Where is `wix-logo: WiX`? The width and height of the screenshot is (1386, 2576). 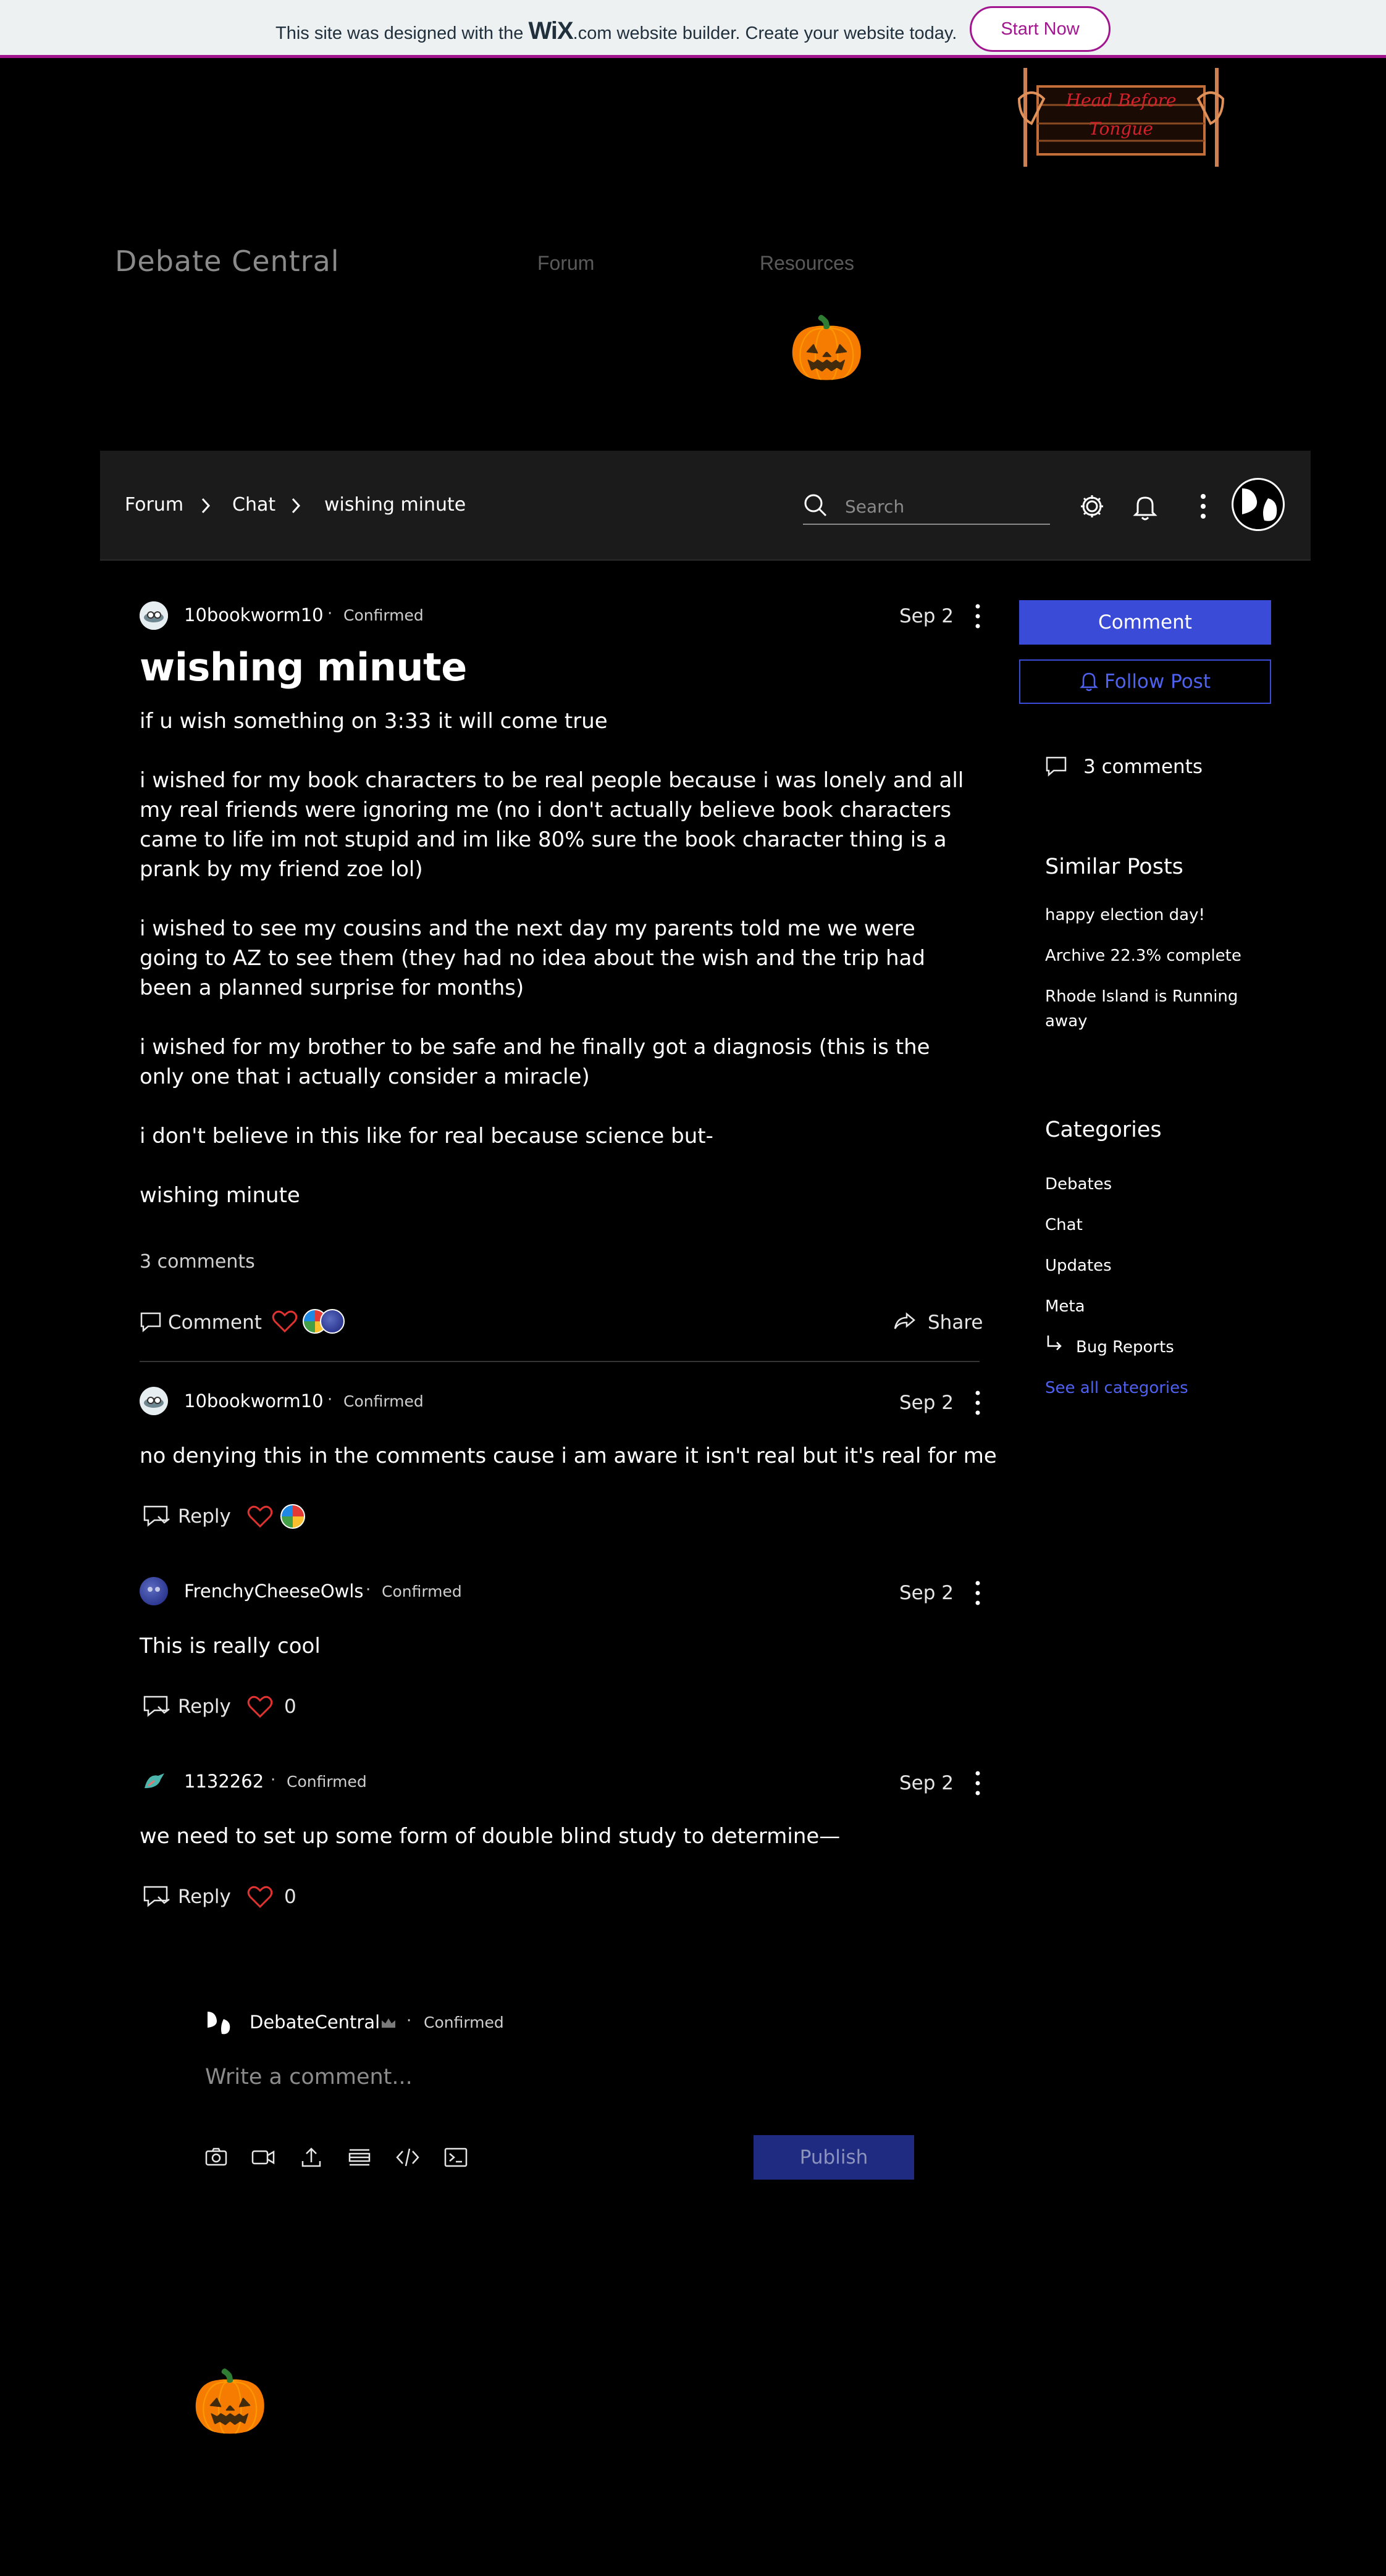 wix-logo: WiX is located at coordinates (550, 31).